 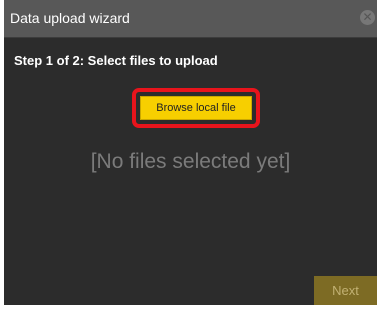 What do you see at coordinates (190, 161) in the screenshot?
I see `no-files-status: [No files selected yet]` at bounding box center [190, 161].